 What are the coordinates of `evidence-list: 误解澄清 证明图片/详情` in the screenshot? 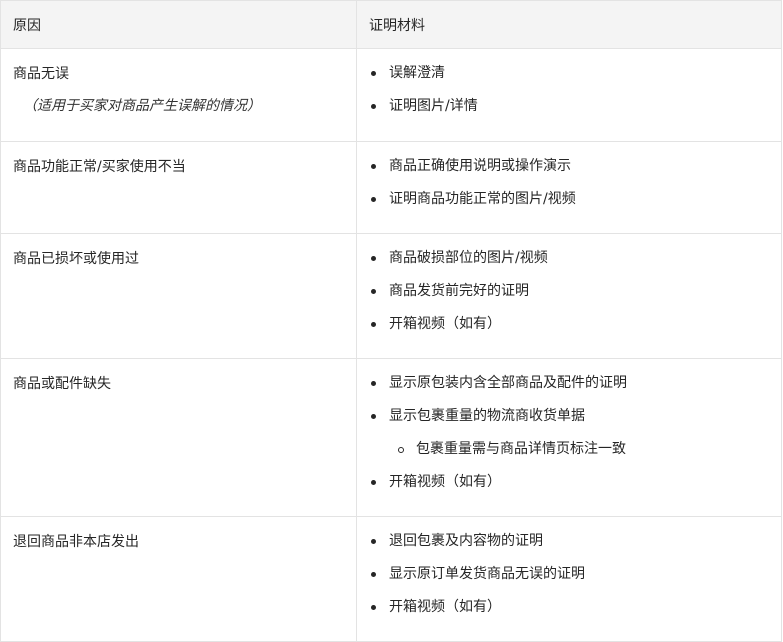 It's located at (576, 89).